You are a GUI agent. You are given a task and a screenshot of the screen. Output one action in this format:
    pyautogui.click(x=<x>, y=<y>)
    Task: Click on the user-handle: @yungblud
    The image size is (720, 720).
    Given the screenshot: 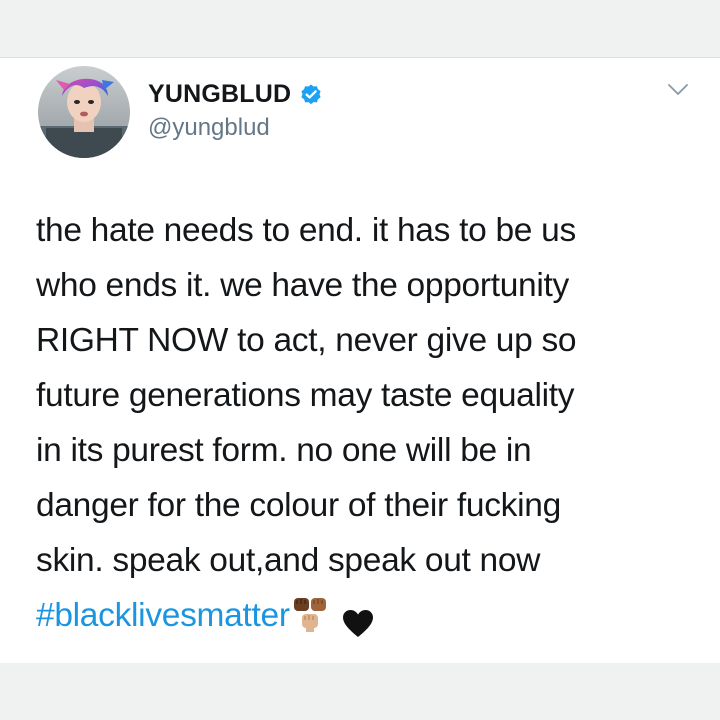 What is the action you would take?
    pyautogui.click(x=209, y=128)
    